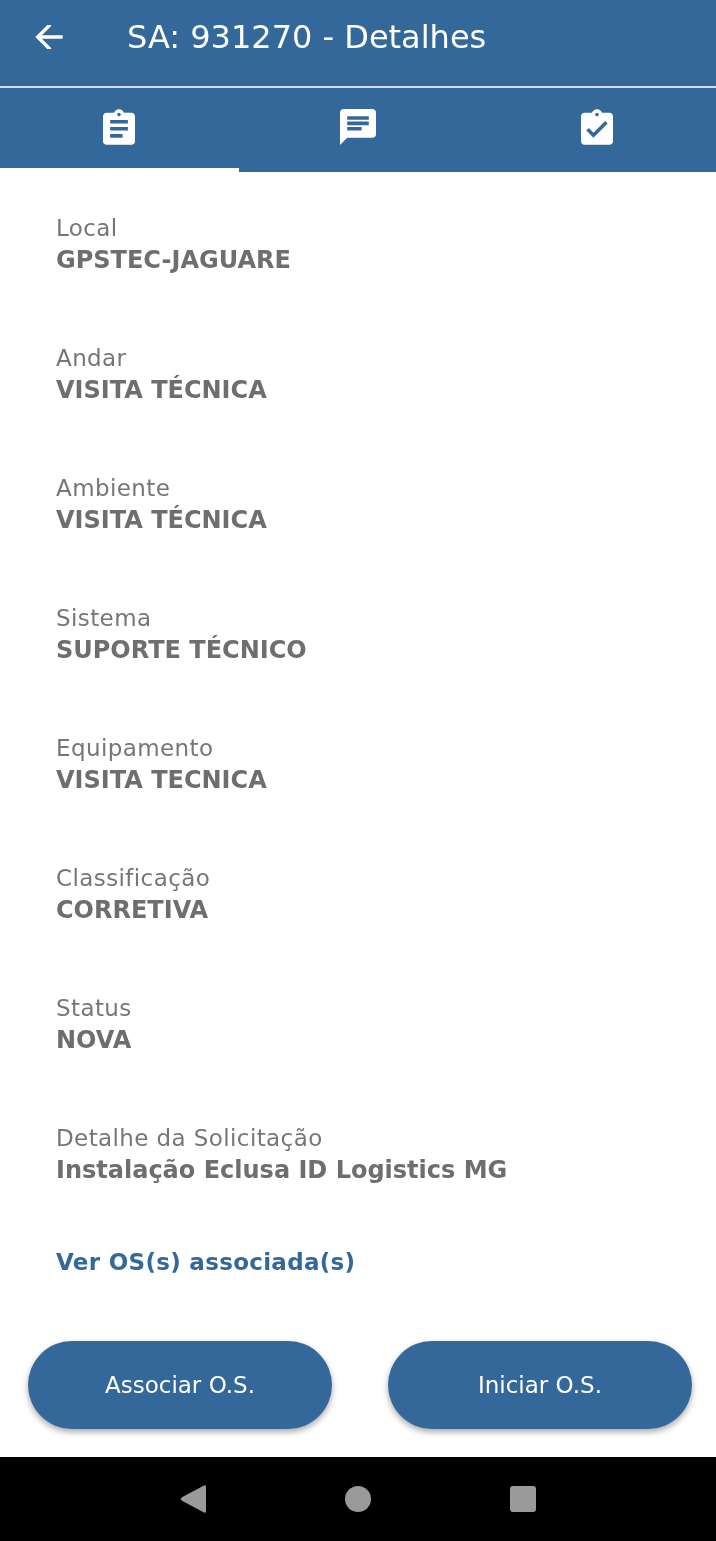 This screenshot has height=1541, width=716. I want to click on field-value: Instalação Eclusa ID Logistics MG, so click(282, 1170).